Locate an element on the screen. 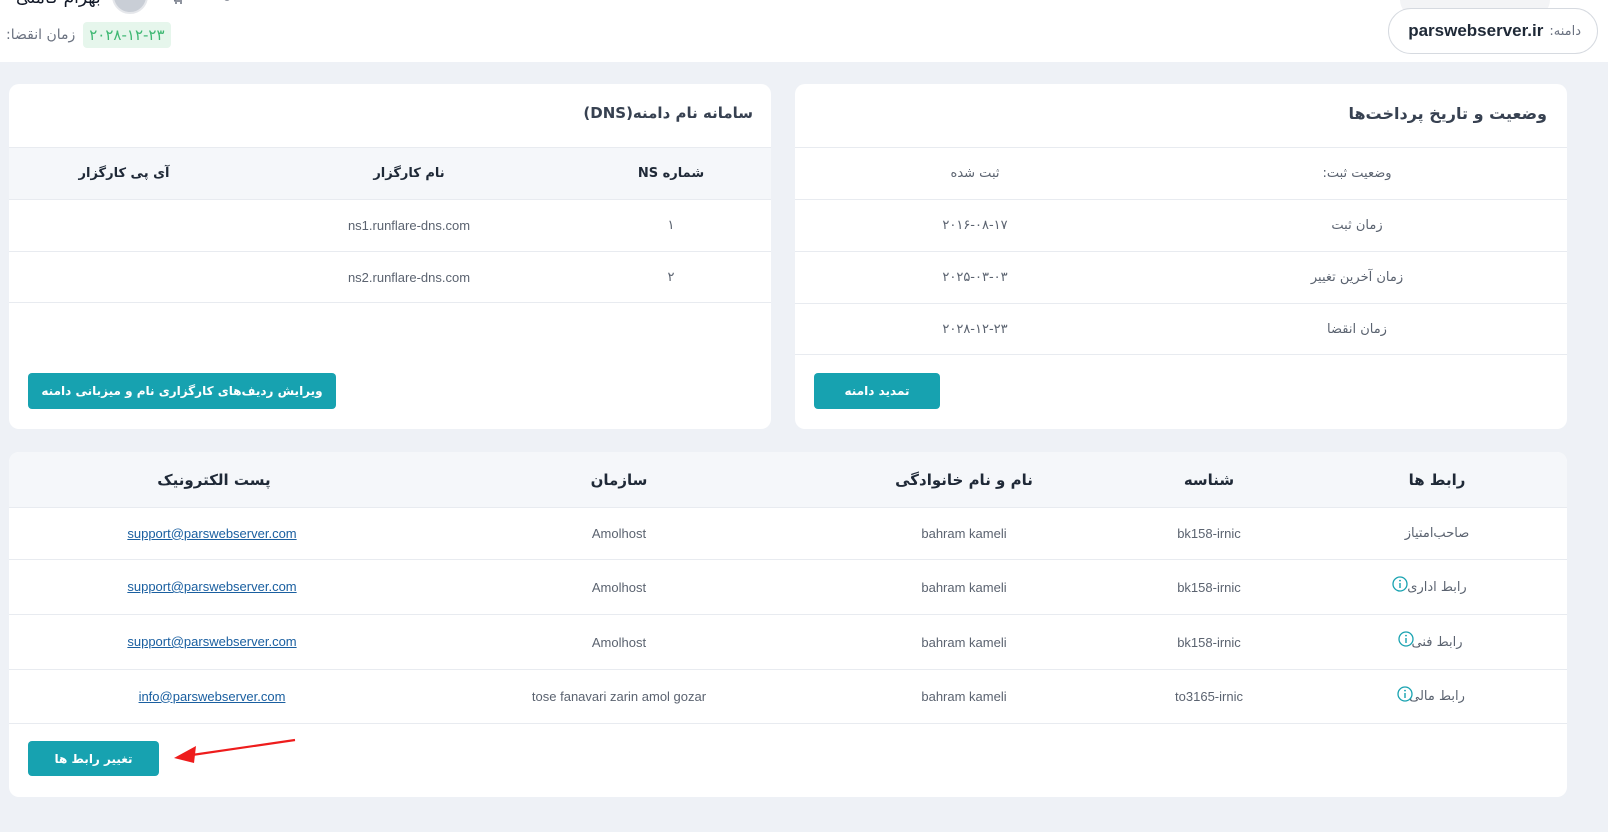 The height and width of the screenshot is (832, 1608). col-ns-number: شماره NS is located at coordinates (671, 173).